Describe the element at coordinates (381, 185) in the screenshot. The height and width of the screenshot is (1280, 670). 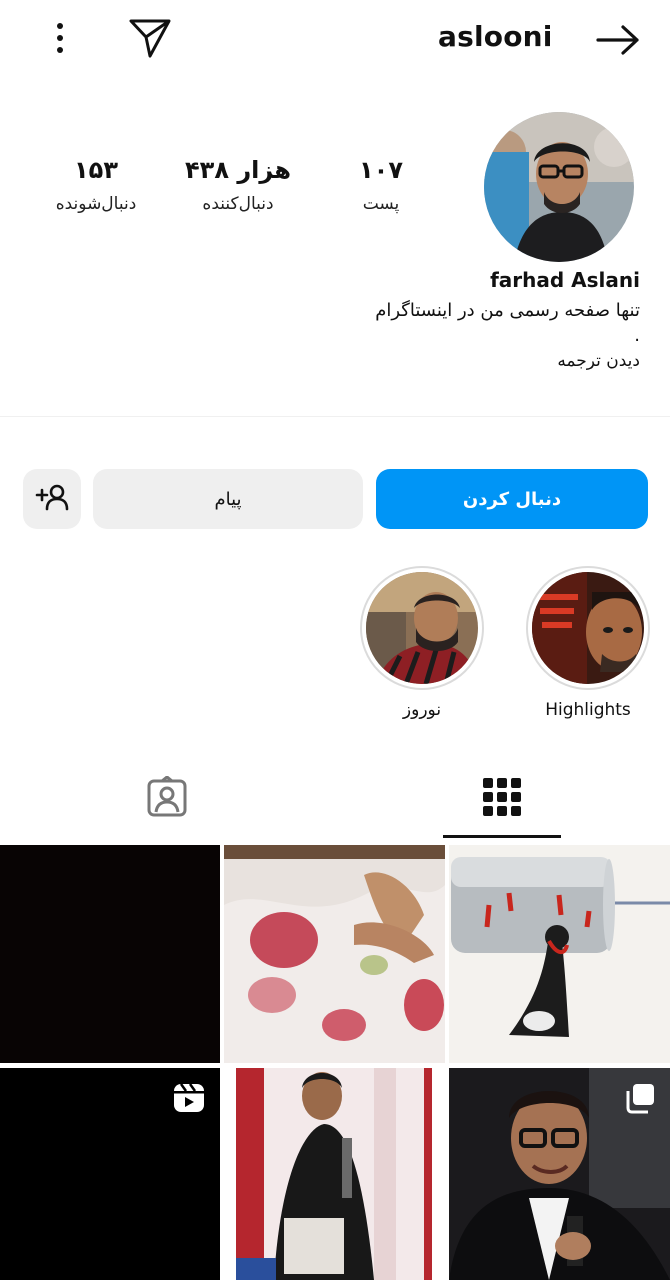
I see `posts-count: ۱۰۷ پست` at that location.